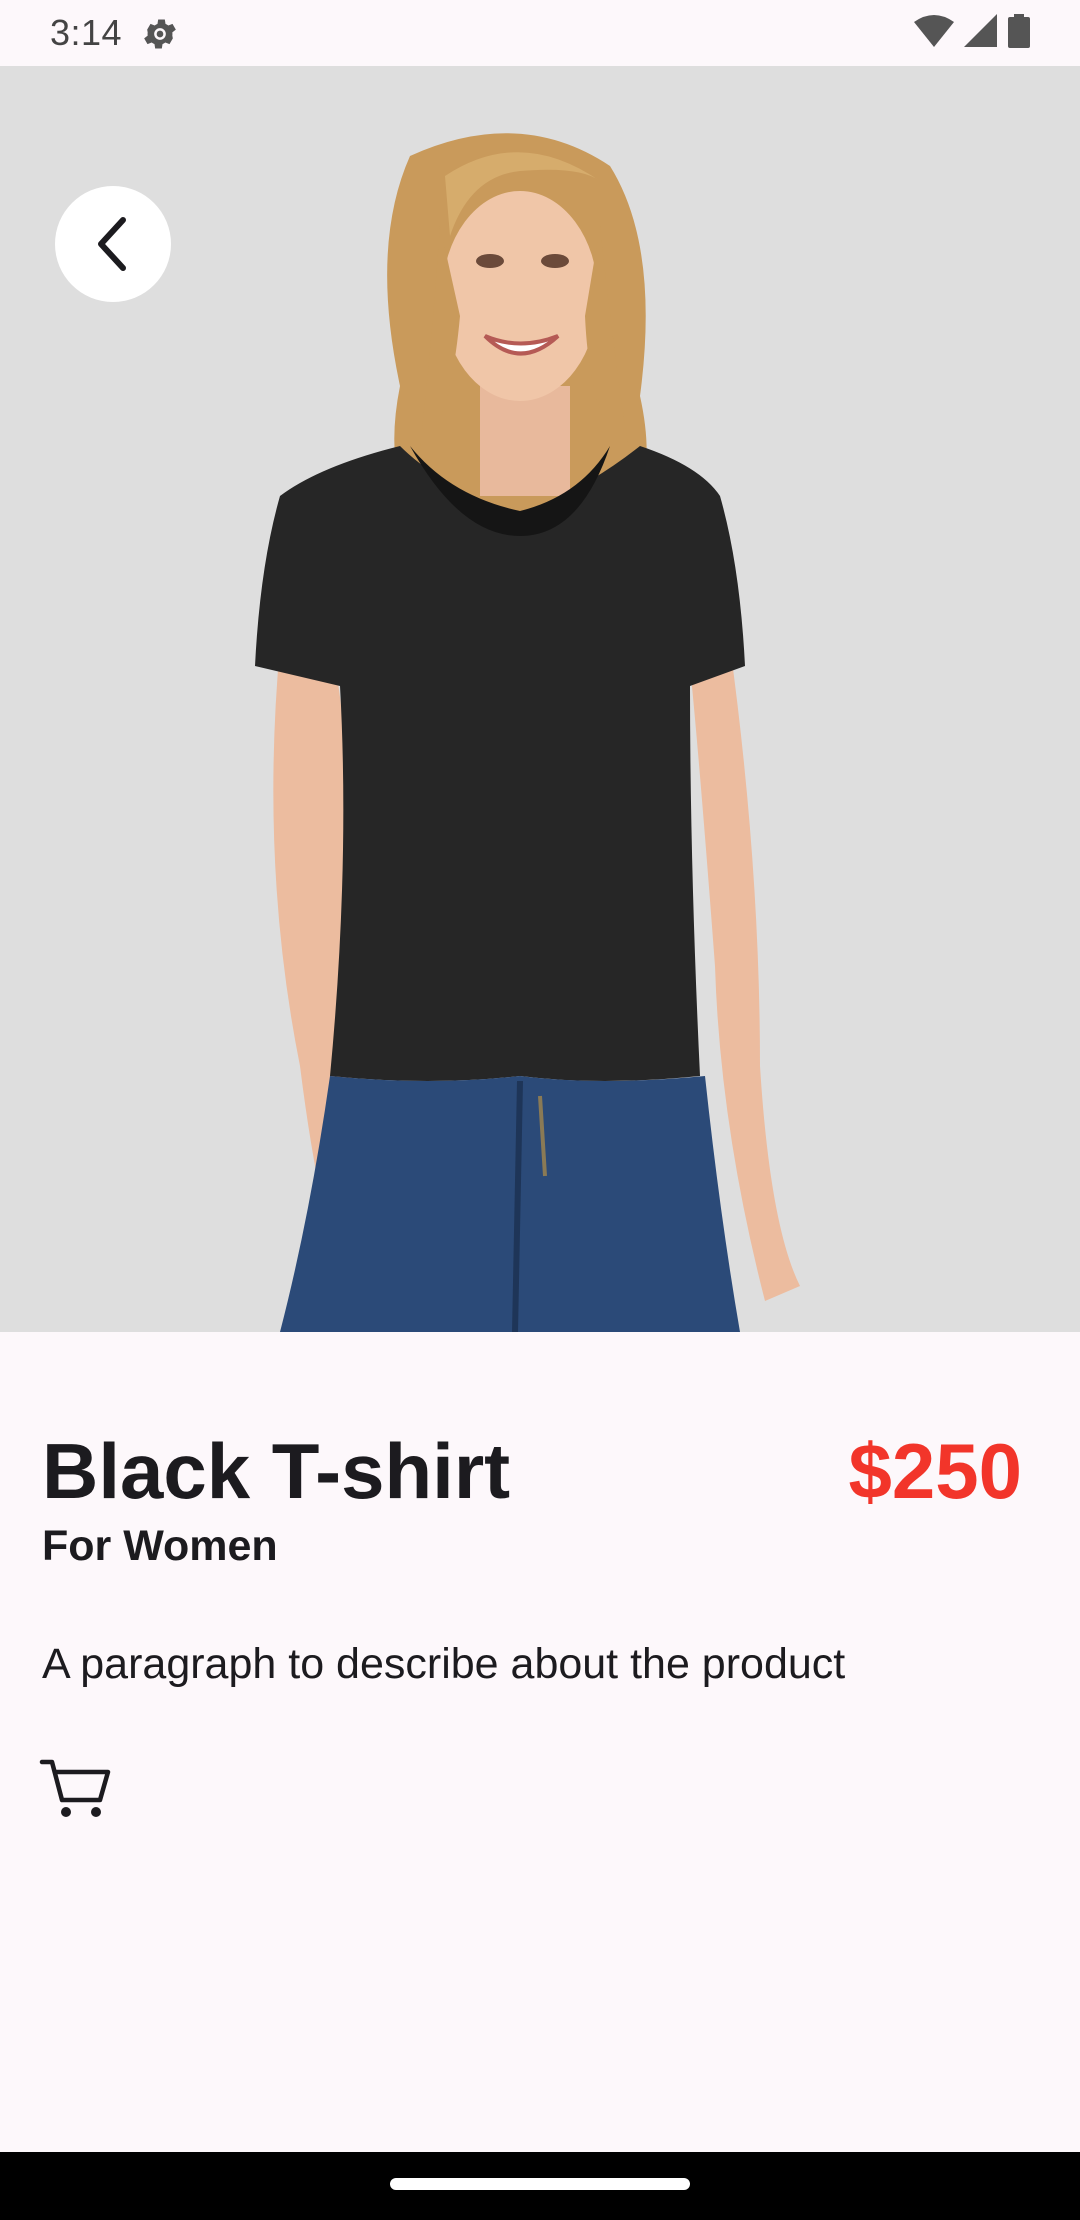  What do you see at coordinates (86, 32) in the screenshot?
I see `status-time: 3:14` at bounding box center [86, 32].